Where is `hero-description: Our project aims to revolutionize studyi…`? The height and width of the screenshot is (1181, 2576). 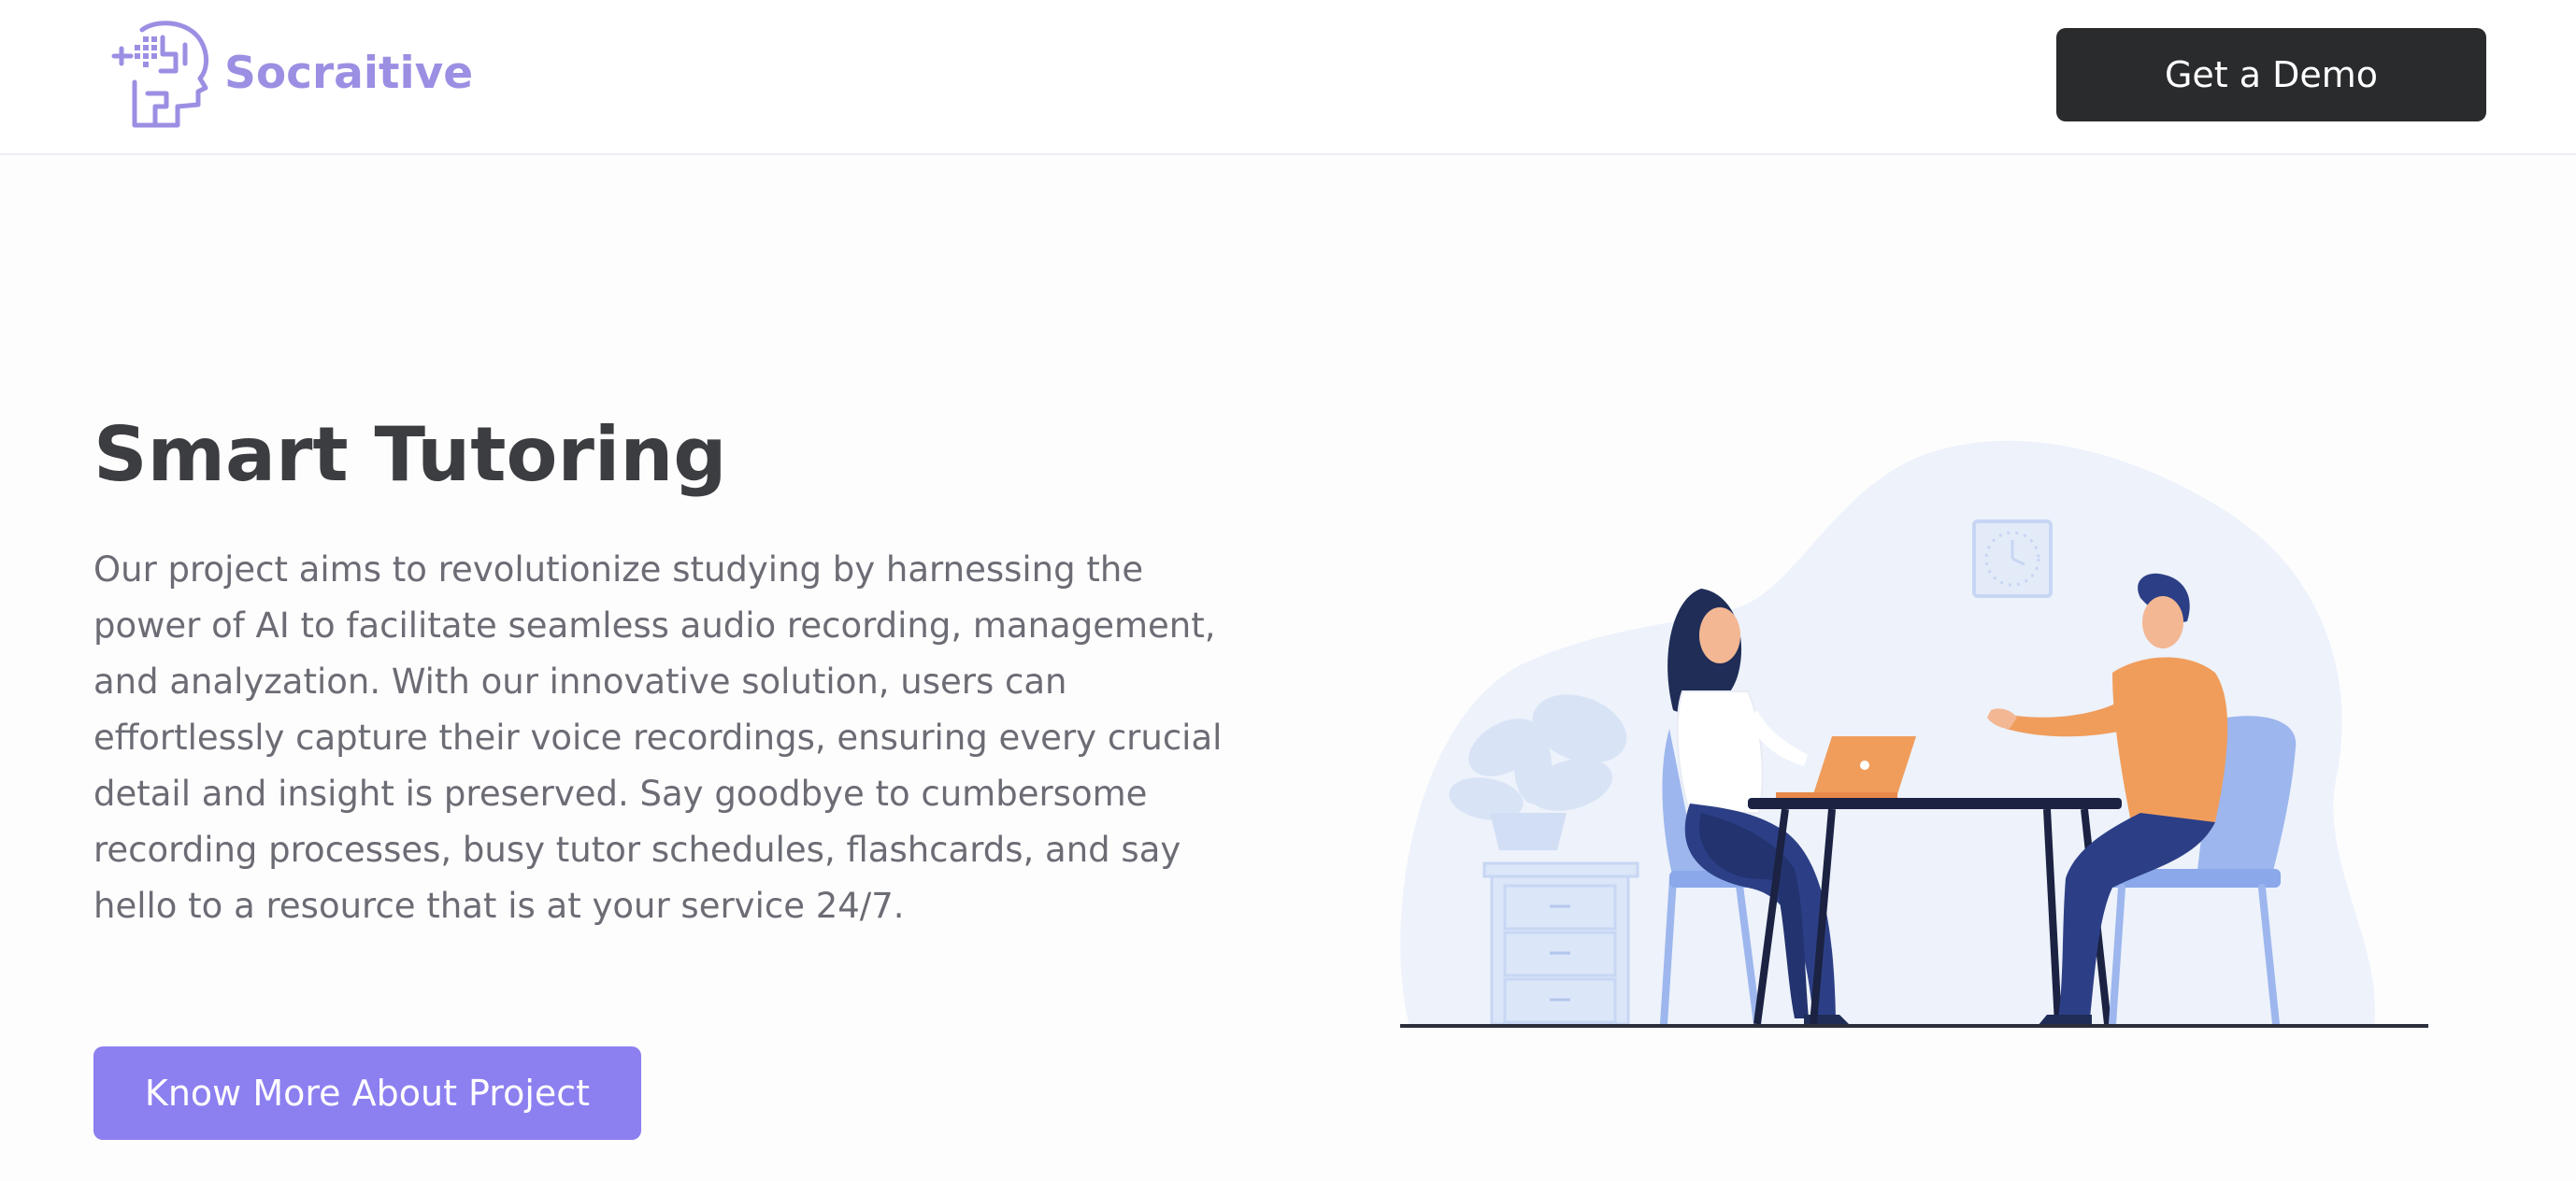
hero-description: Our project aims to revolutionize studyi… is located at coordinates (658, 737).